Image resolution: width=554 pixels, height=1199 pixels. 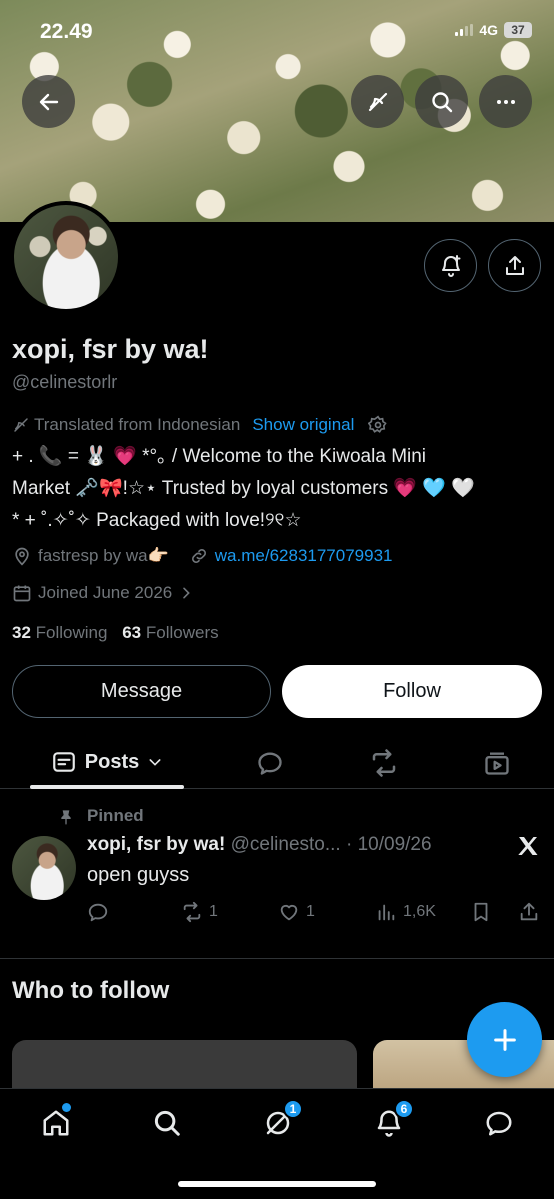 I want to click on tab-active-indicator, so click(x=107, y=787).